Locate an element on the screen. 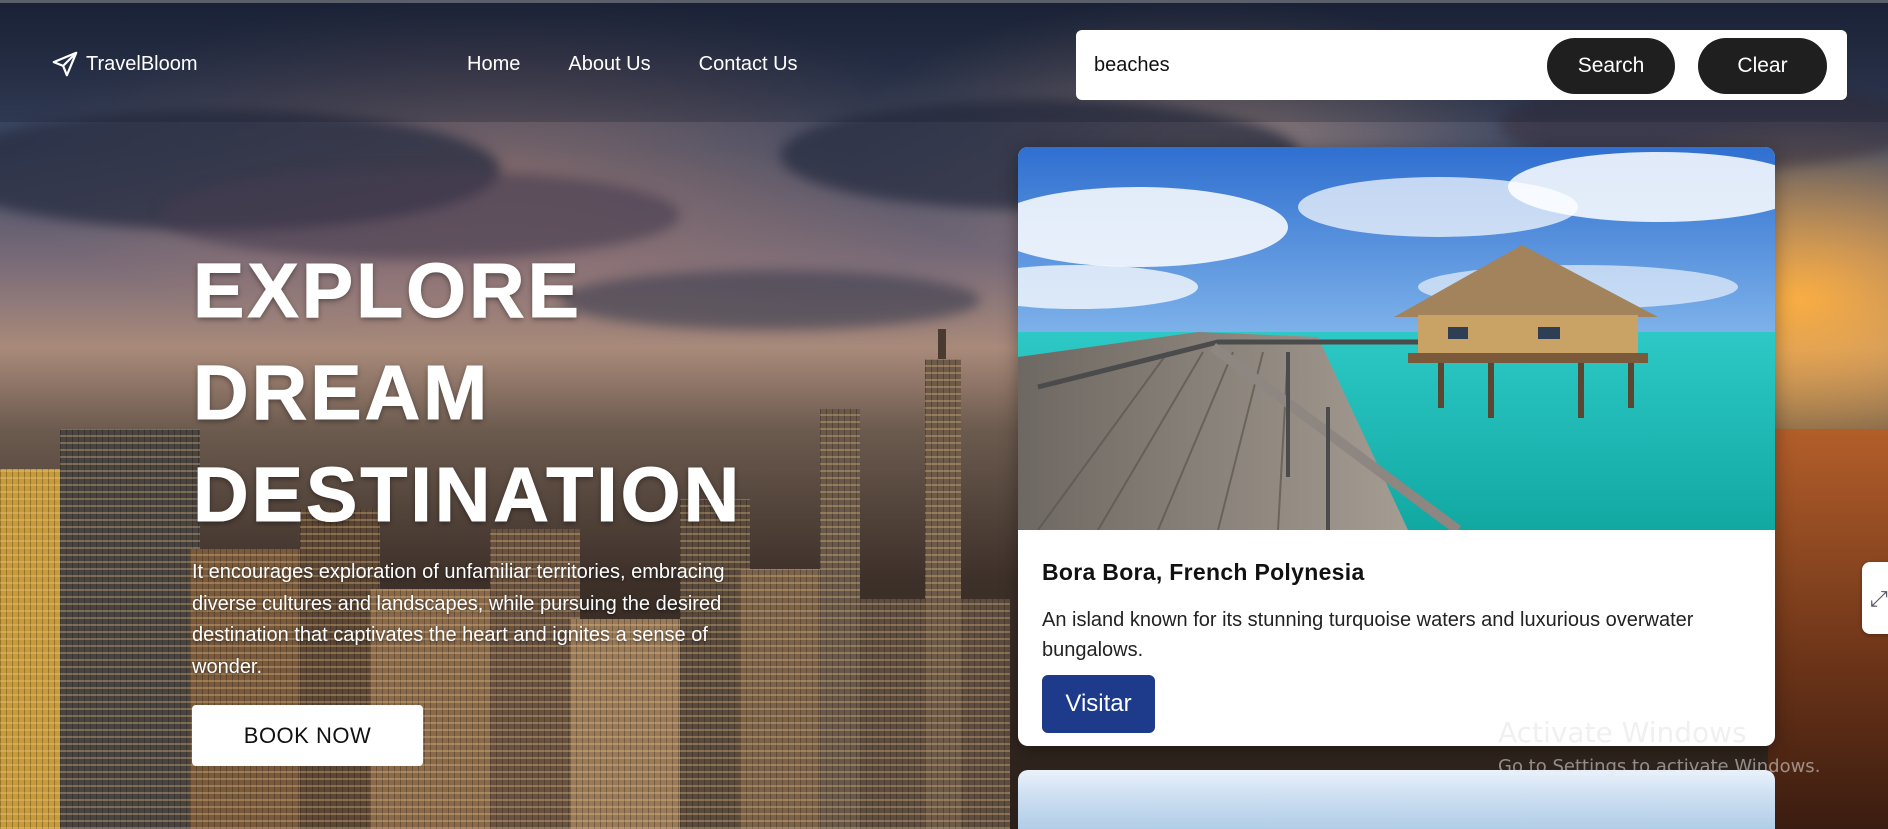 This screenshot has width=1888, height=829. nav-link-about-us: About Us is located at coordinates (609, 64).